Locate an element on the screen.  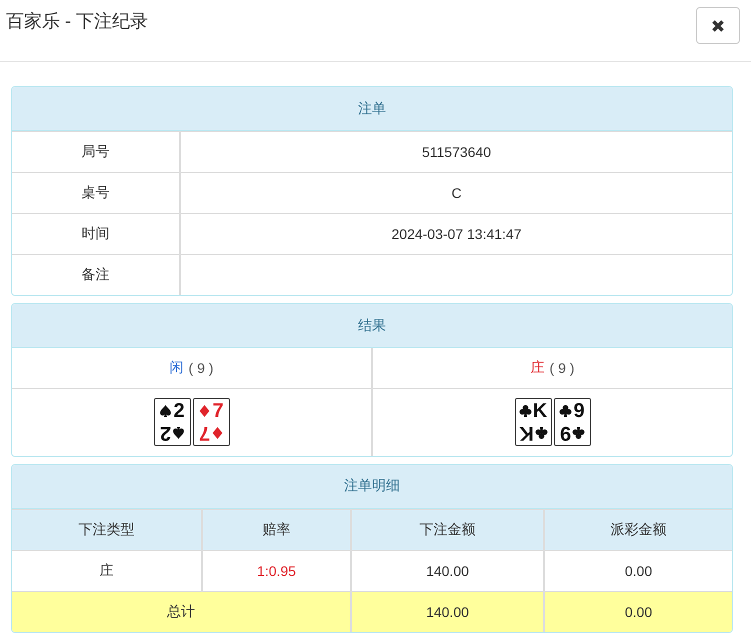
close-icon is located at coordinates (718, 25).